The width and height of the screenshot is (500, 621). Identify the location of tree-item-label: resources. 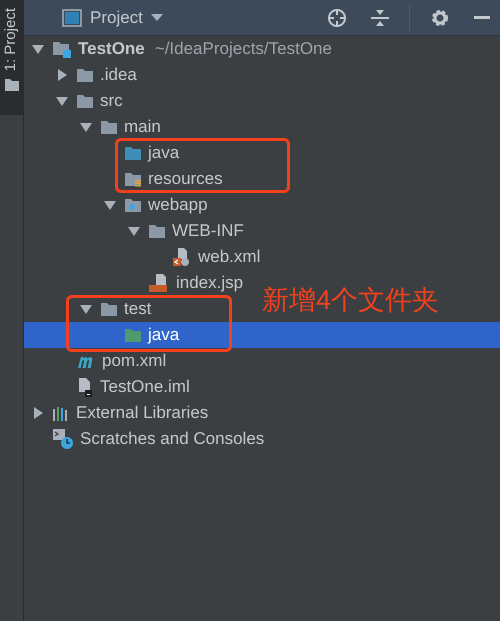
(185, 179).